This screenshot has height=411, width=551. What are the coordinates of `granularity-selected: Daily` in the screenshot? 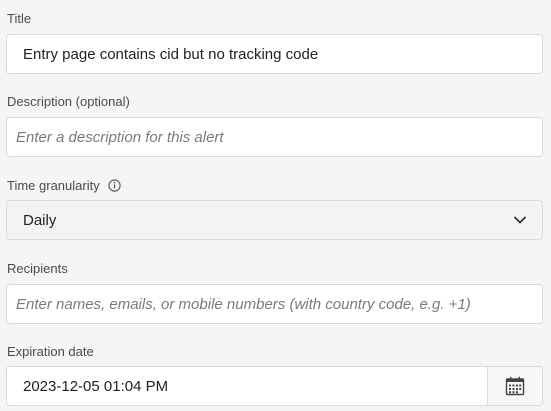 It's located at (40, 220).